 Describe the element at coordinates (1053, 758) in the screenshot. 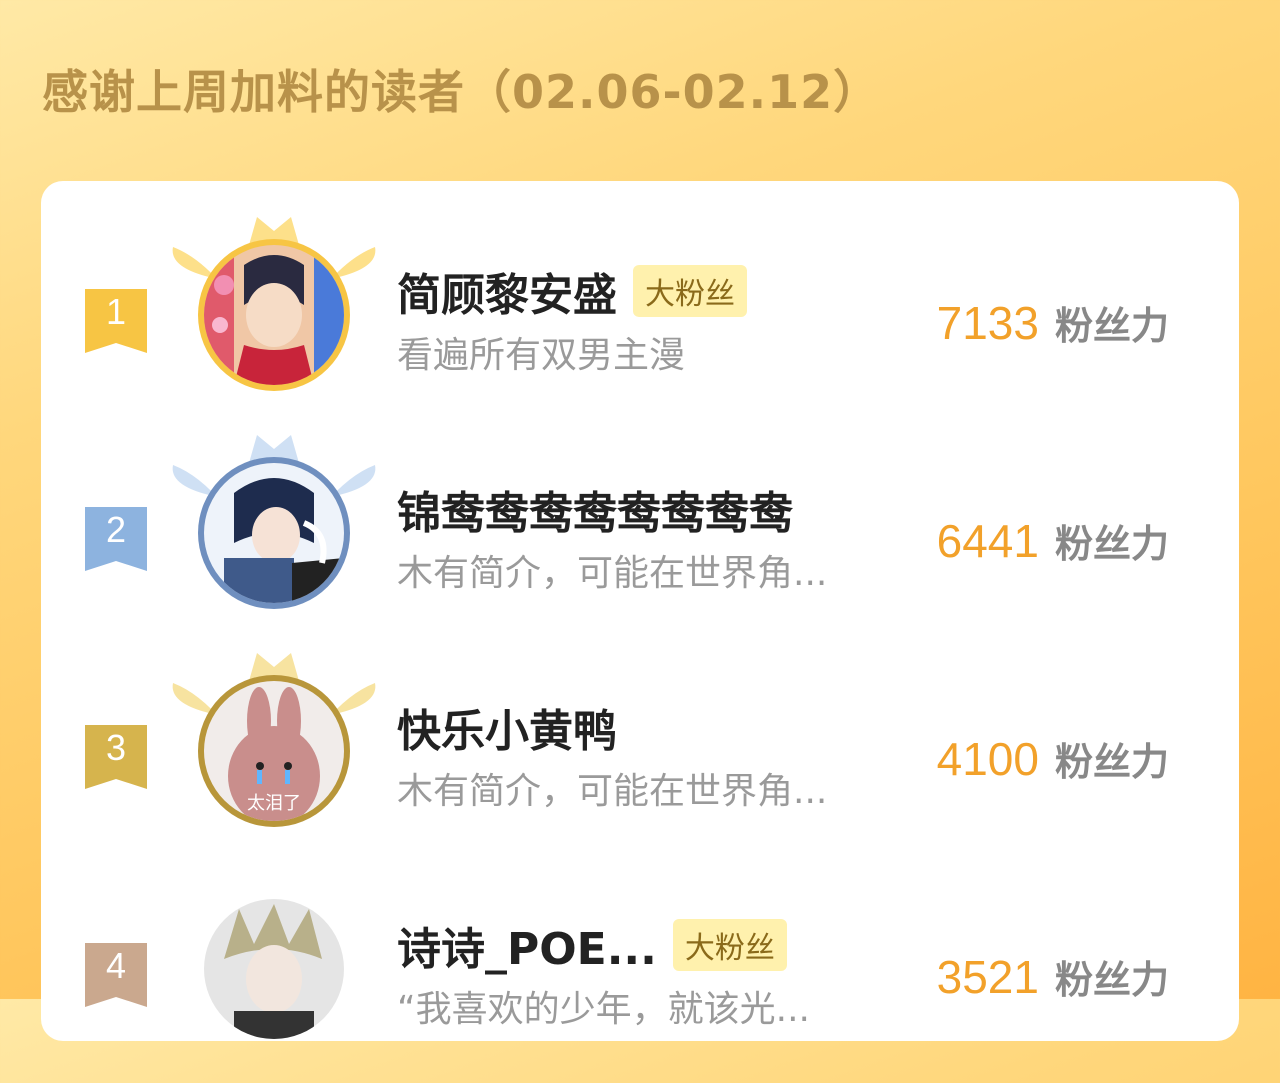

I see `fan-power: 4100 粉丝力` at that location.